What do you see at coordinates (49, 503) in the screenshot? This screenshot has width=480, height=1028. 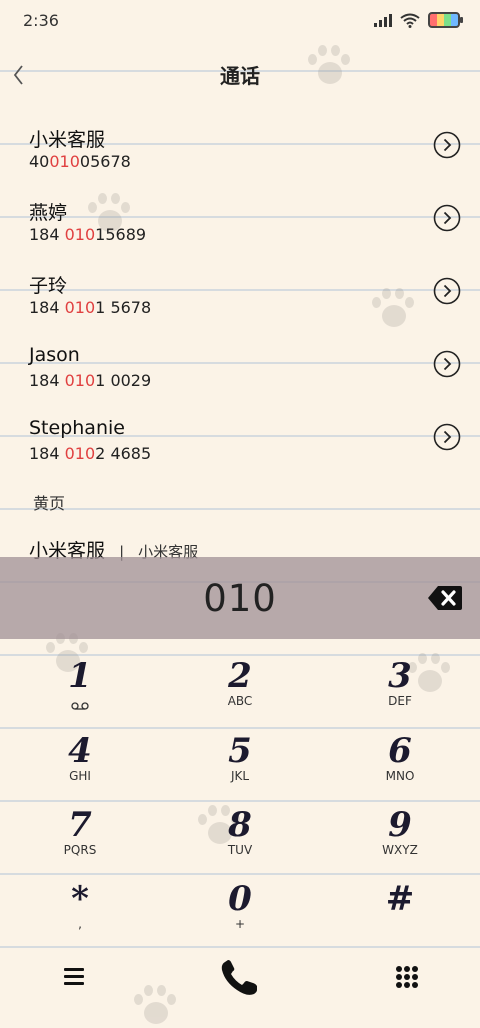 I see `section-header-yellow-pages: 黄页` at bounding box center [49, 503].